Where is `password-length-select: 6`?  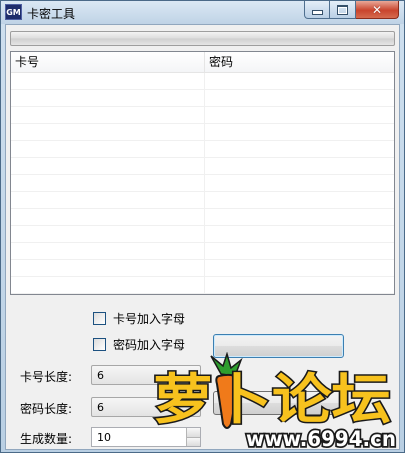 password-length-select: 6 is located at coordinates (146, 407).